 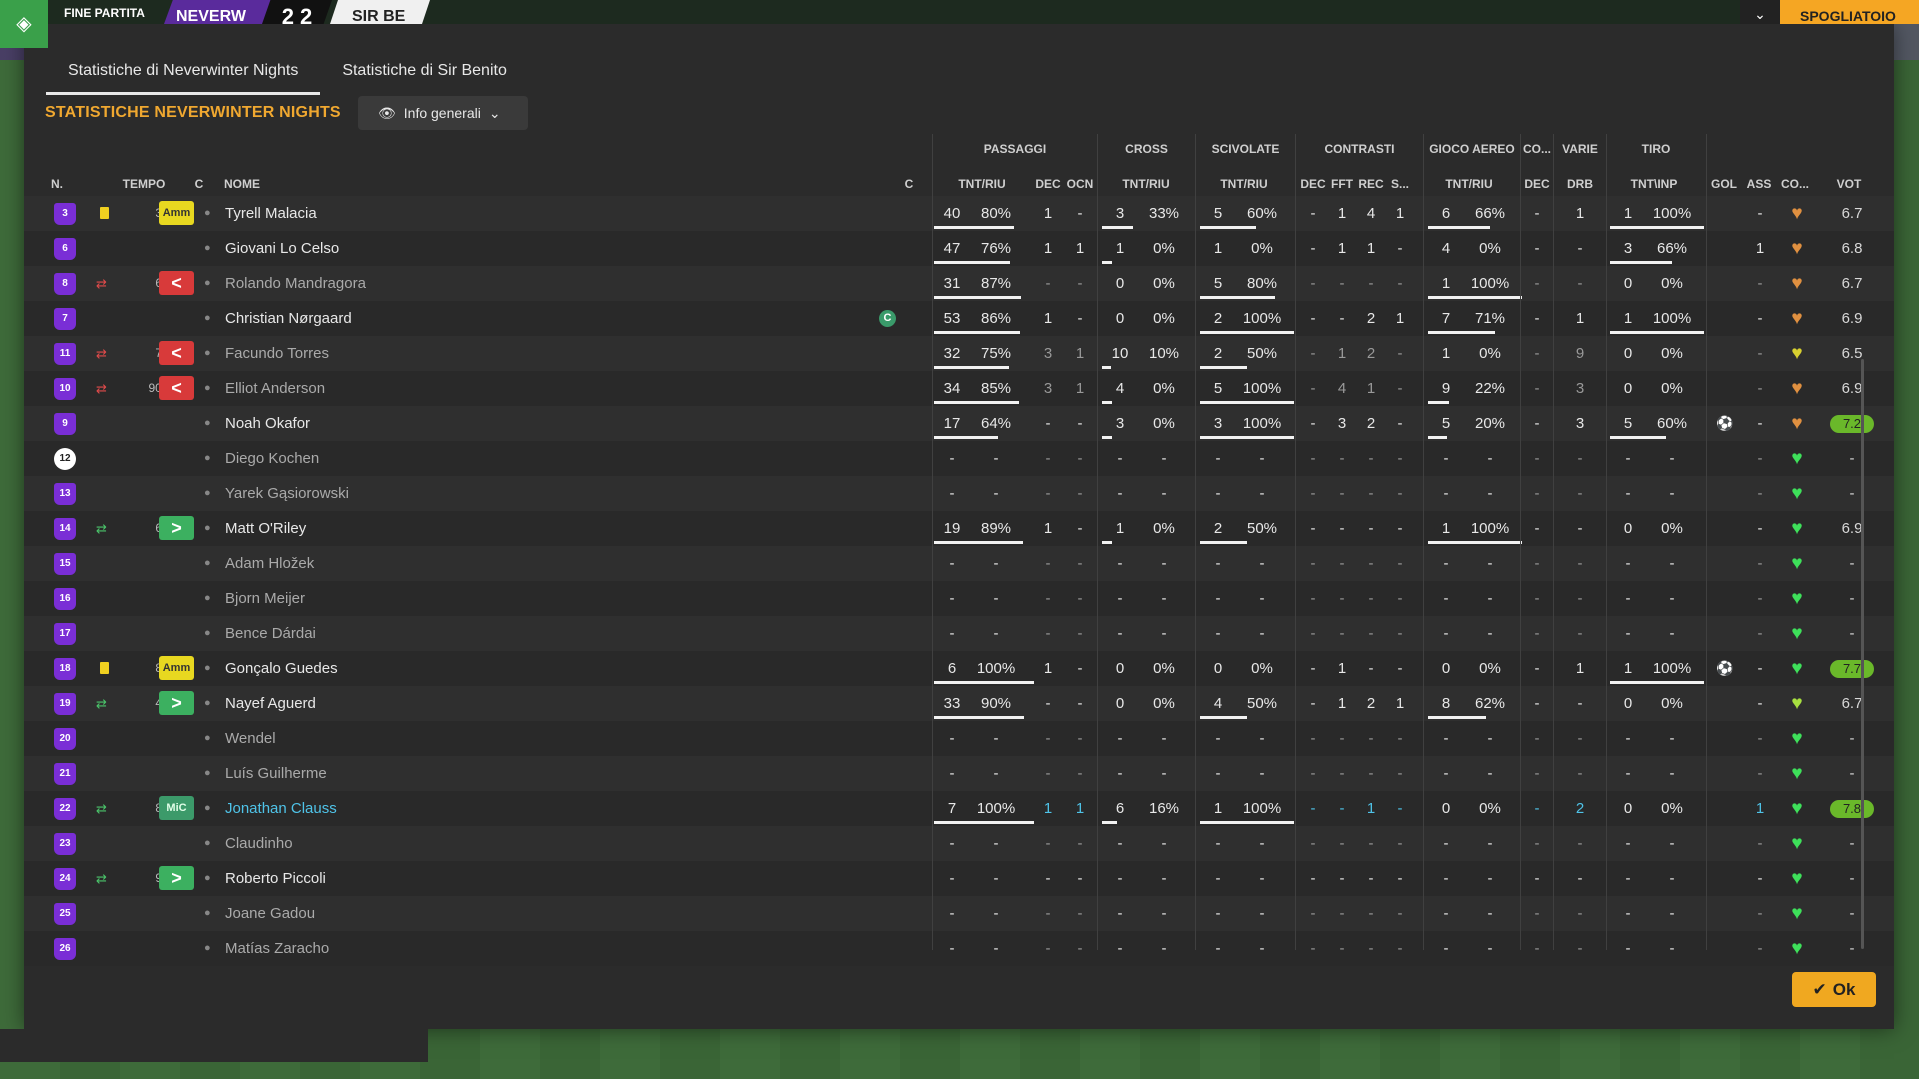 I want to click on view-selector-dropdown: 👁 Info generali ⌄, so click(x=443, y=113).